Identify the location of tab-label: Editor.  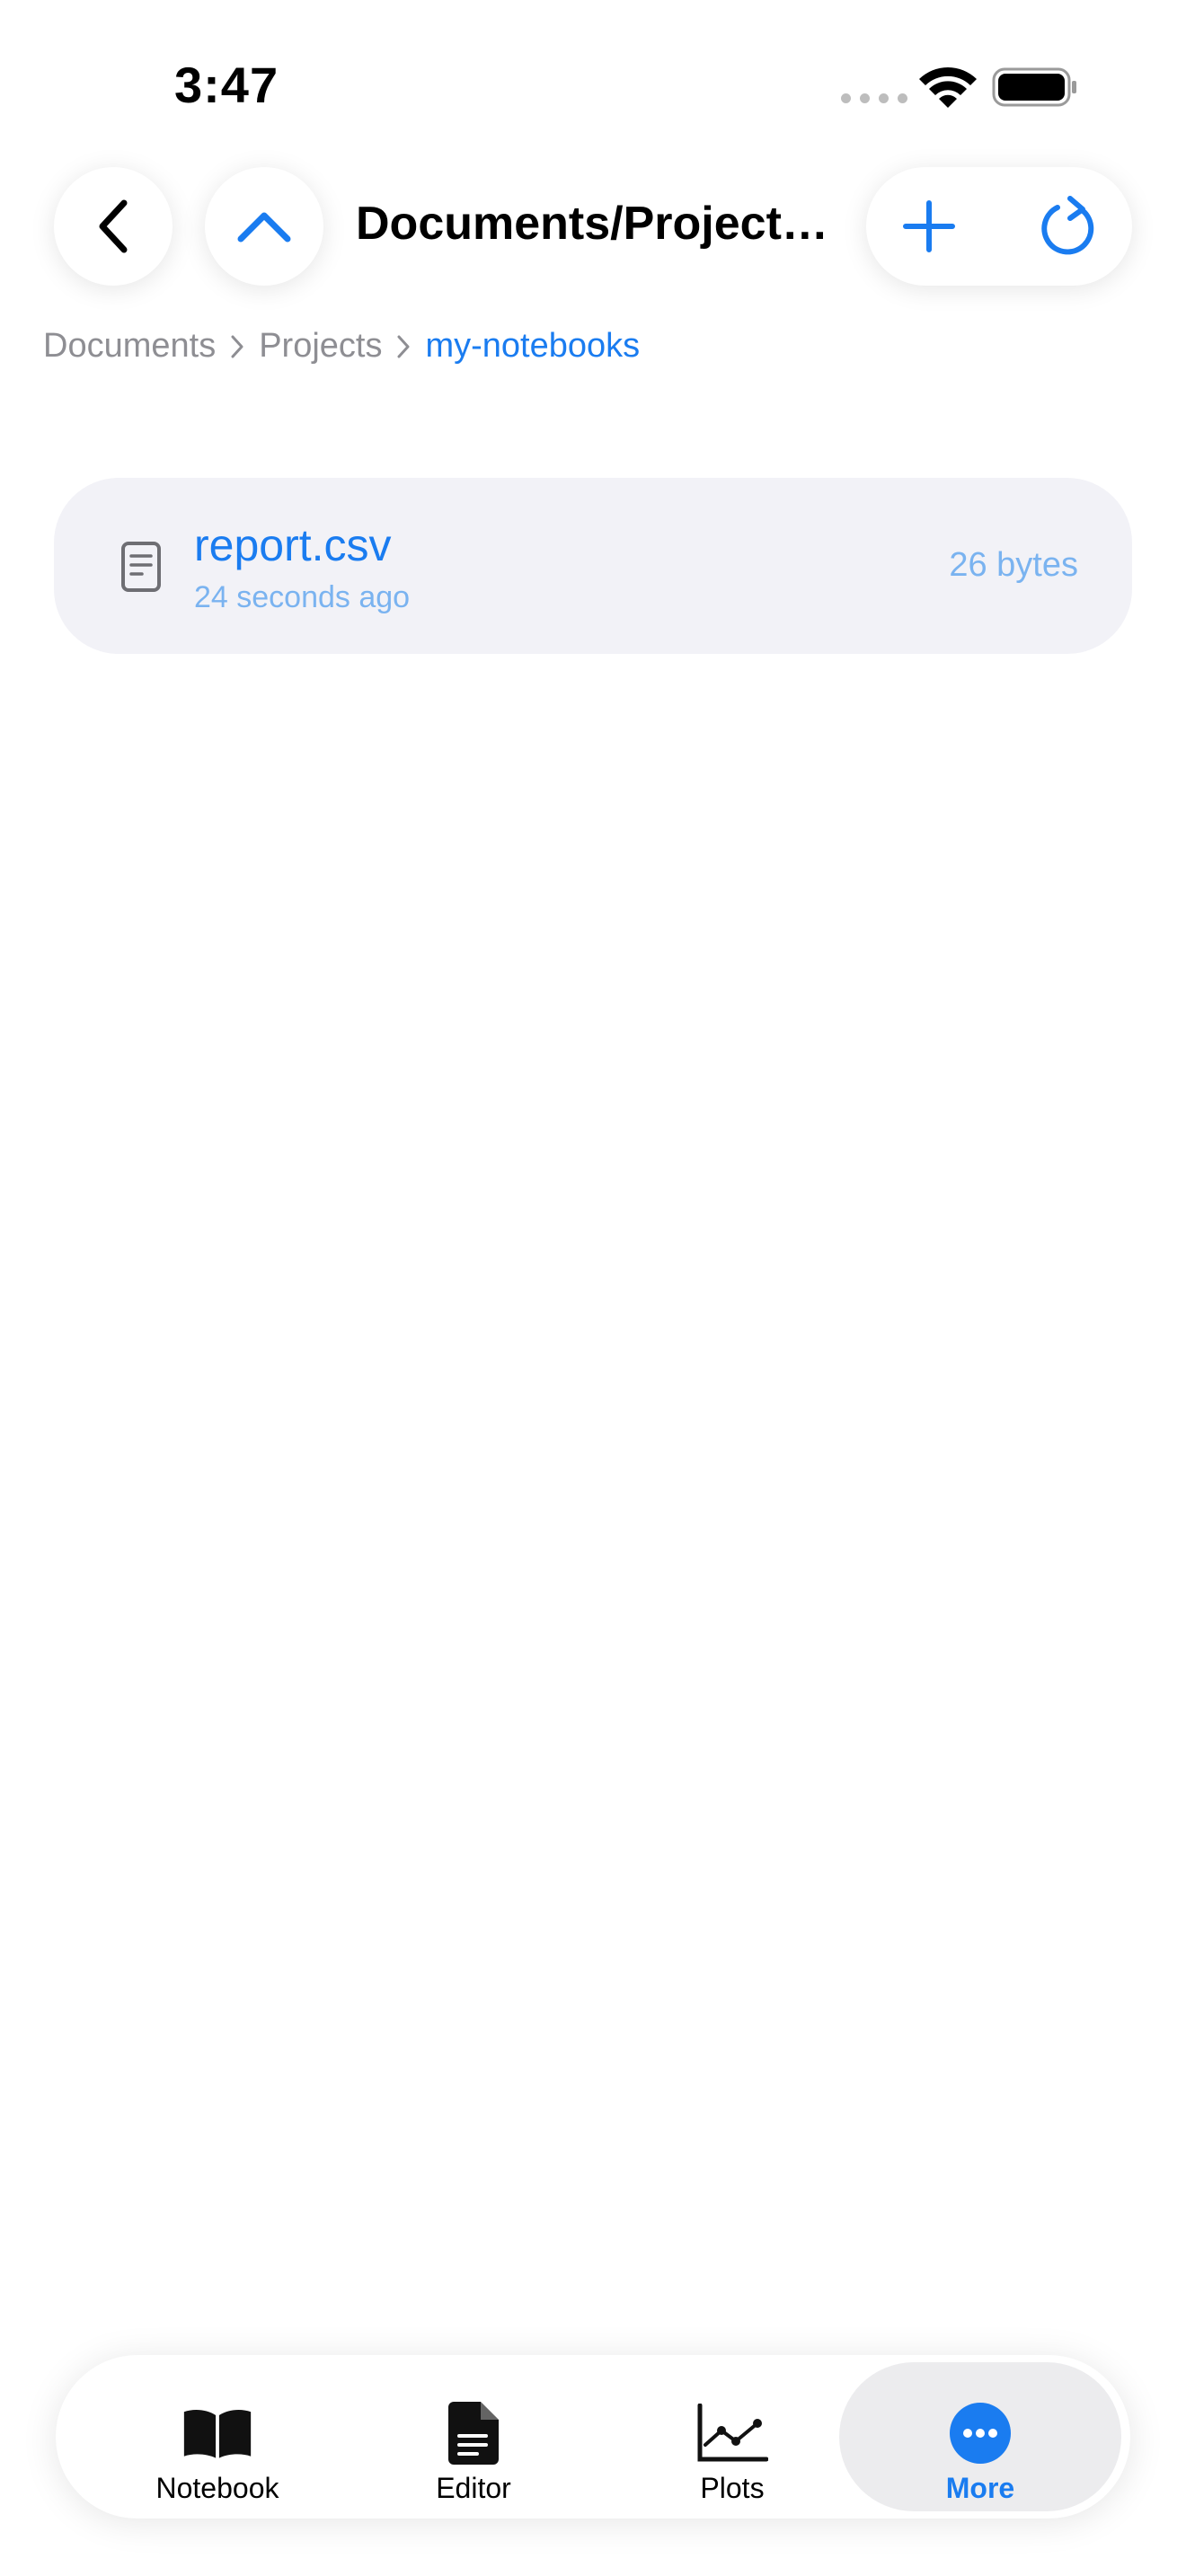
(473, 2488).